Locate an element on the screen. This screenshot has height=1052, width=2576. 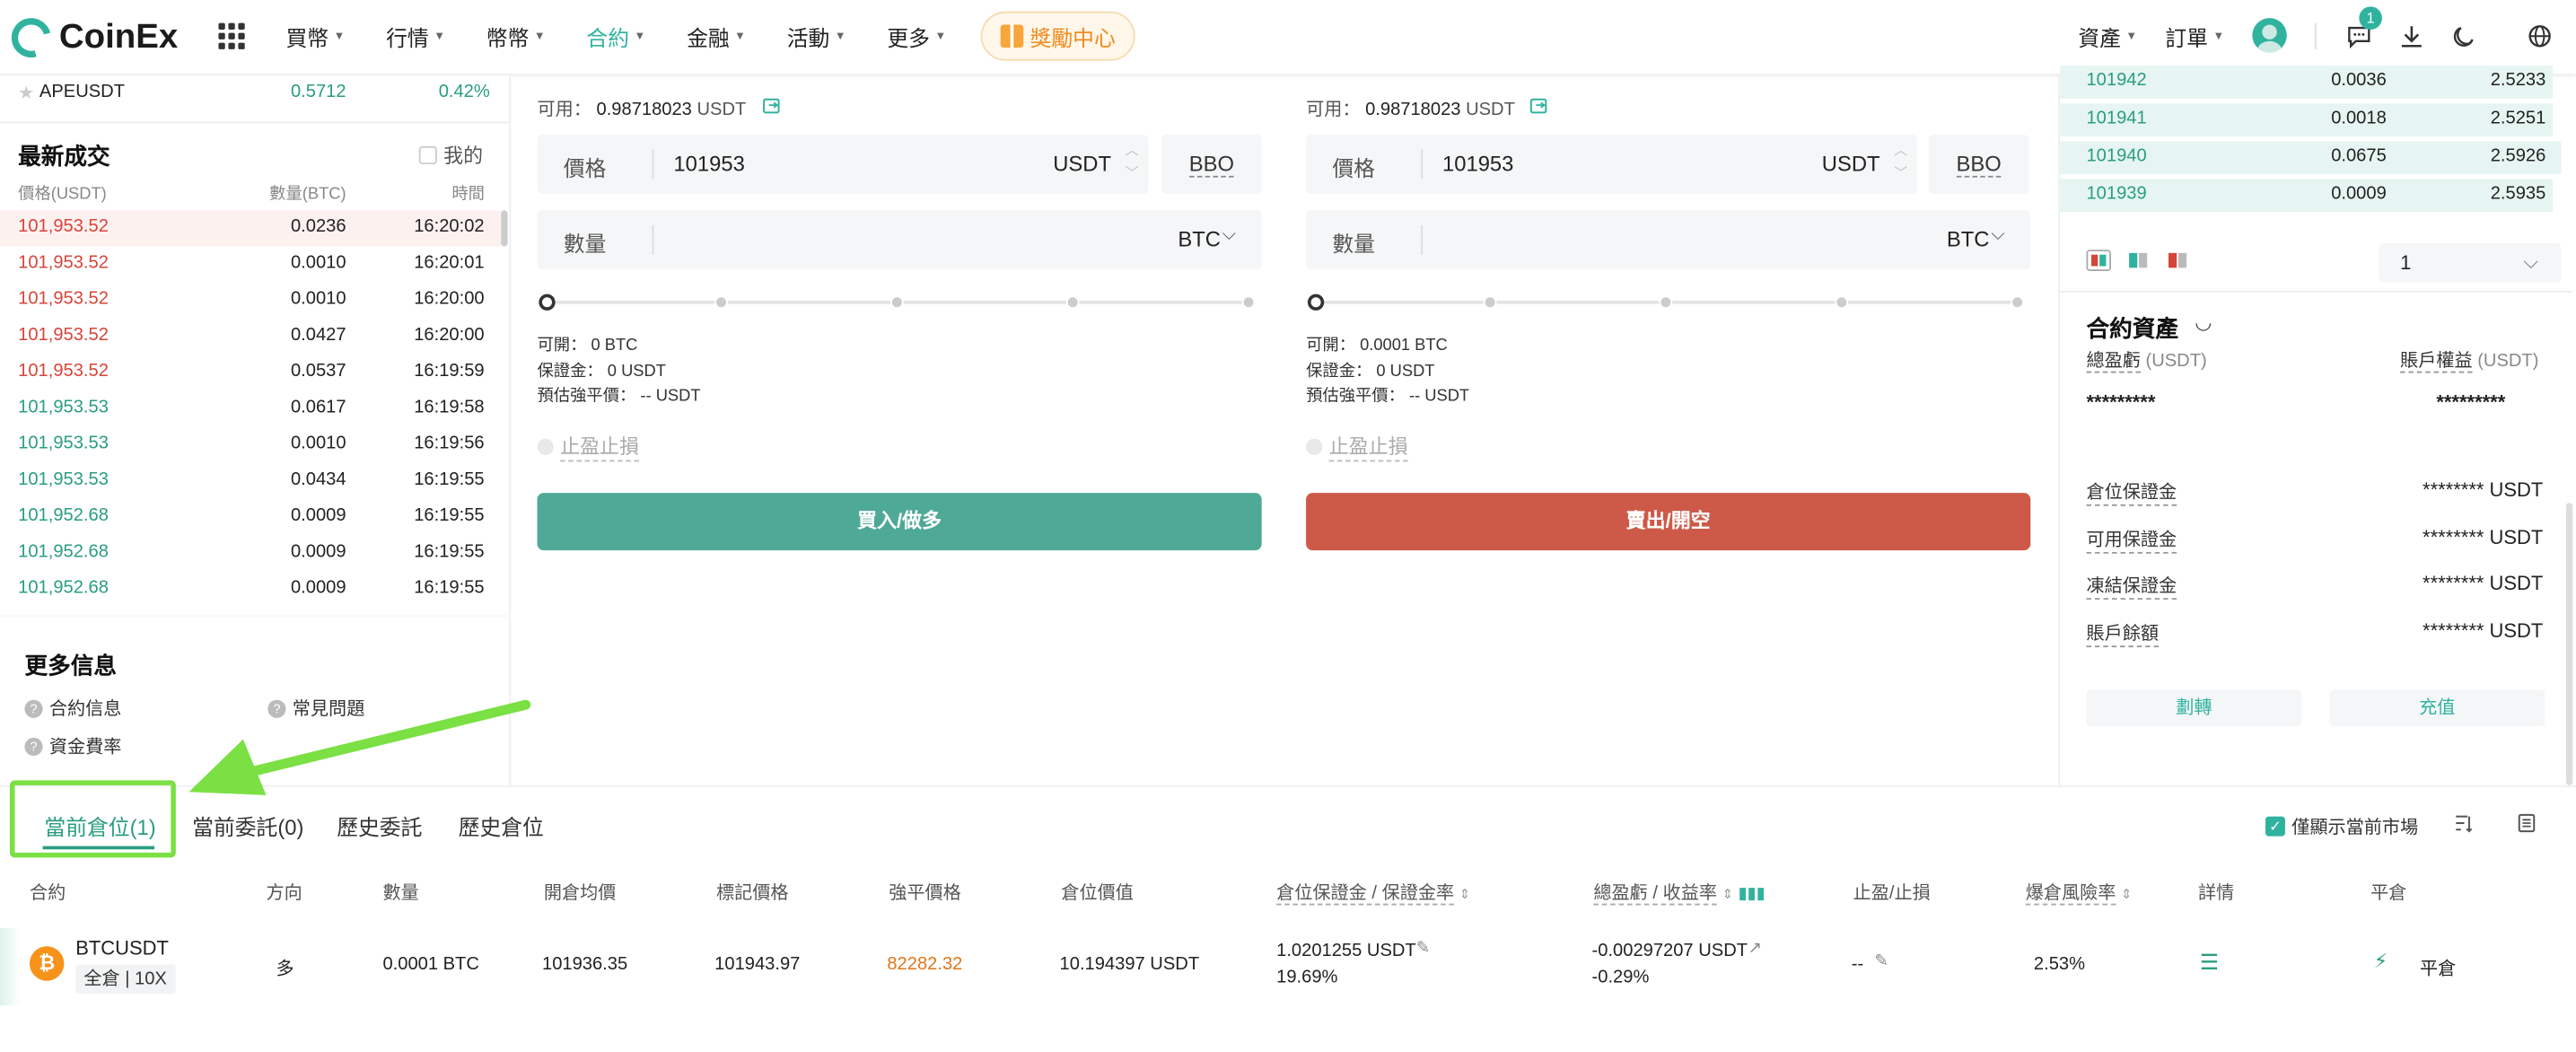
eye-closed-icon: ◡ is located at coordinates (2203, 322).